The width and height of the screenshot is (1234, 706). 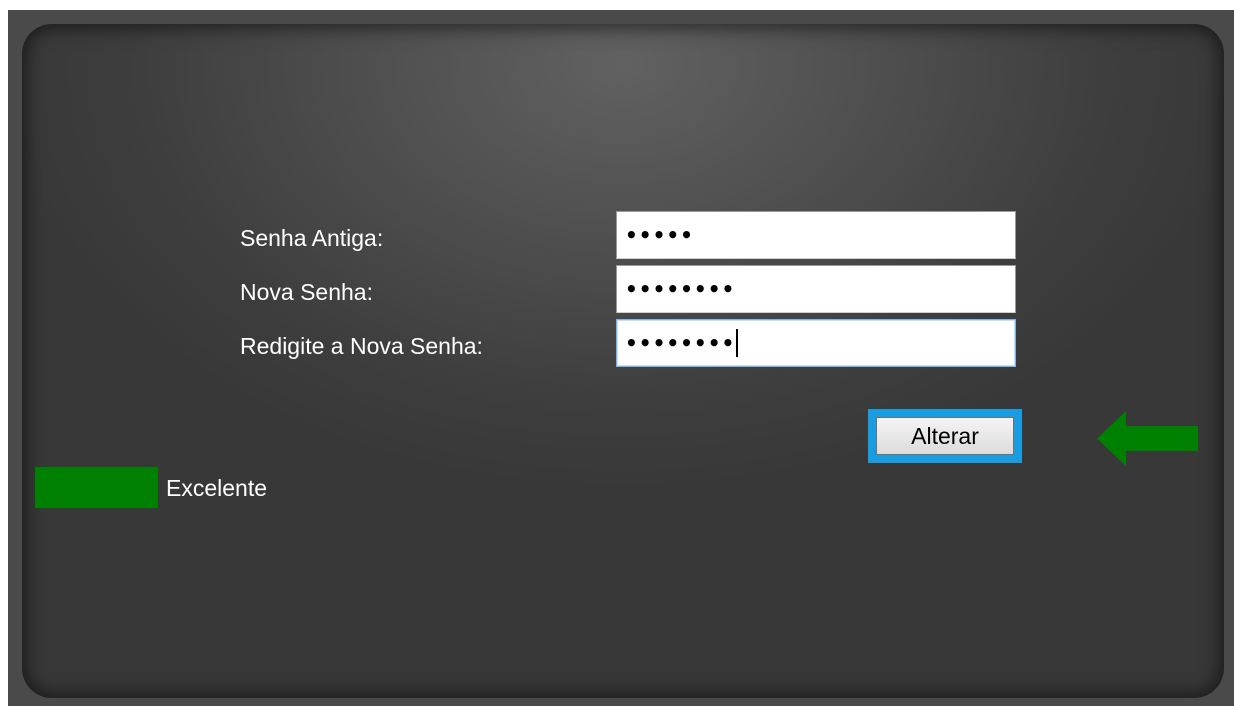 I want to click on new-password-label: Nova Senha:, so click(x=306, y=292).